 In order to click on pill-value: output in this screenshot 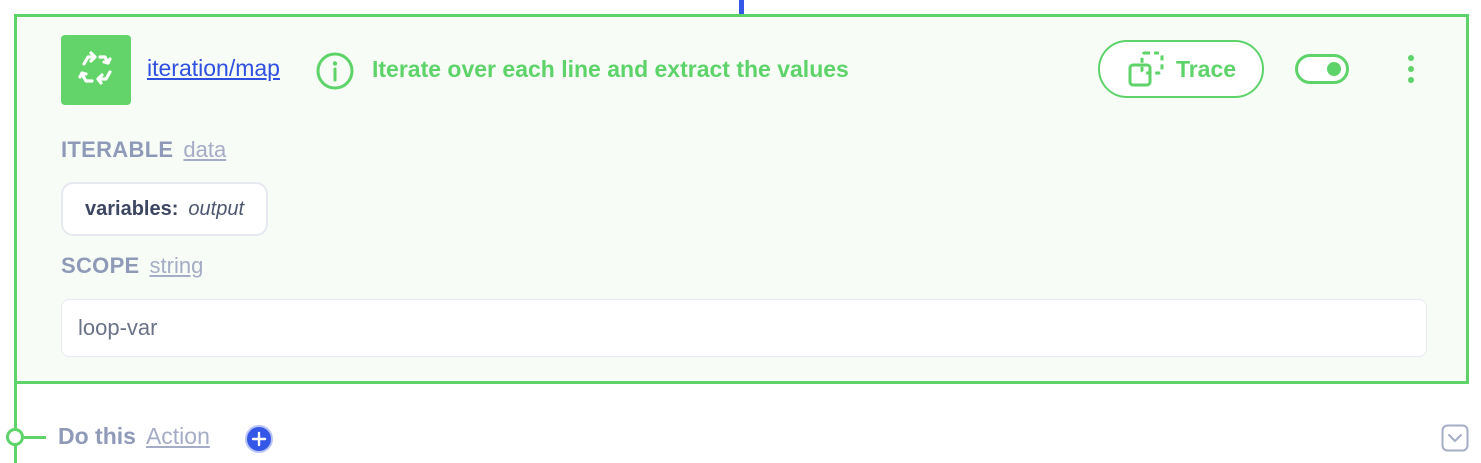, I will do `click(216, 208)`.